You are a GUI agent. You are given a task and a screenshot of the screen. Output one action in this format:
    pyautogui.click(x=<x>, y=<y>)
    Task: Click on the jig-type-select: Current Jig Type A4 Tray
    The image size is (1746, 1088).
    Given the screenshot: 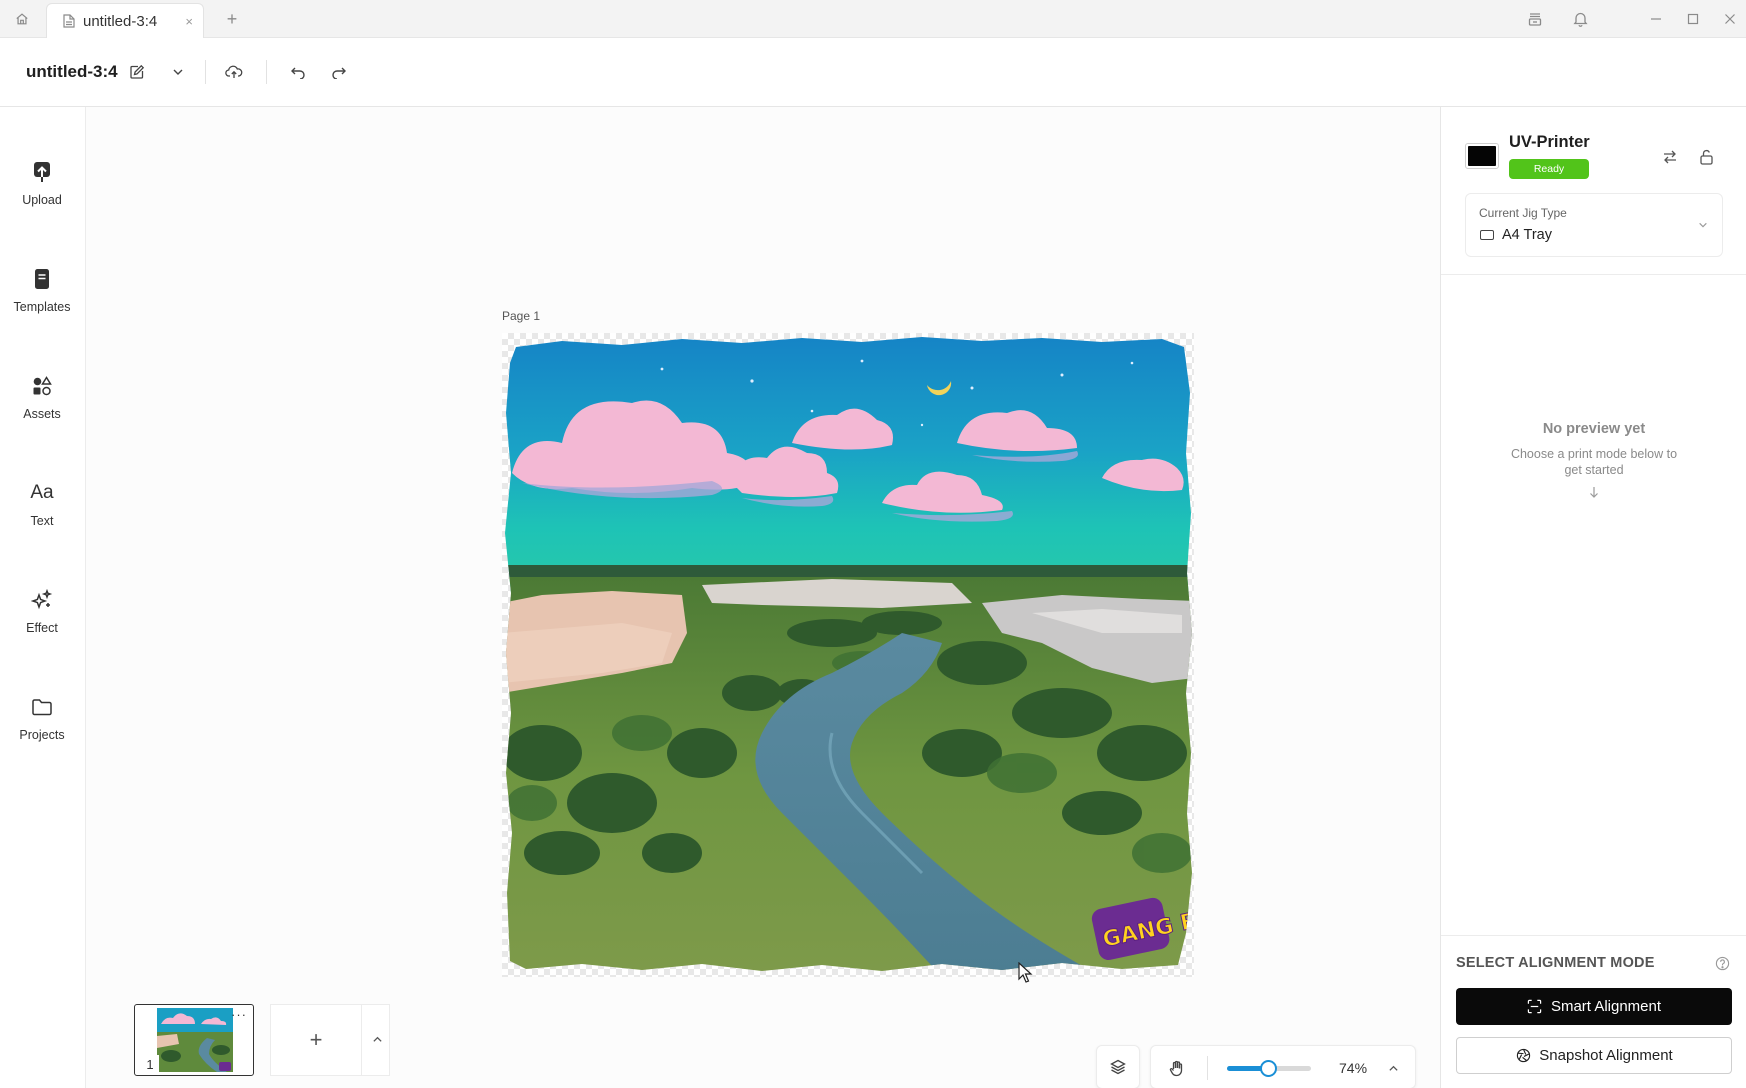 What is the action you would take?
    pyautogui.click(x=1594, y=225)
    